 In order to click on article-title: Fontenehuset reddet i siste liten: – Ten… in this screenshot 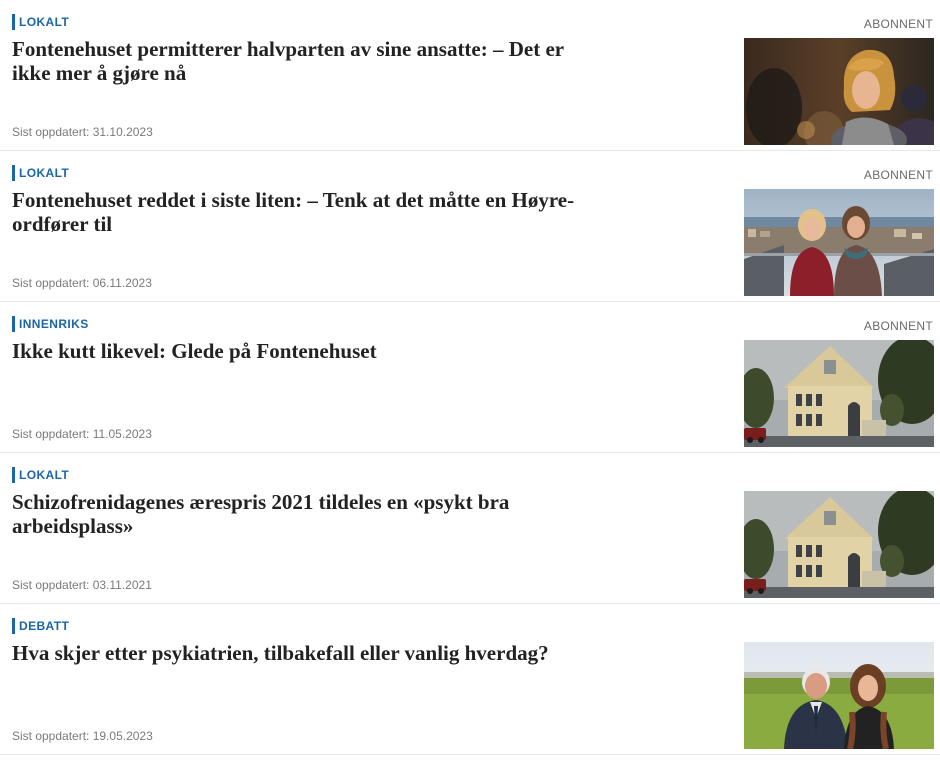, I will do `click(302, 212)`.